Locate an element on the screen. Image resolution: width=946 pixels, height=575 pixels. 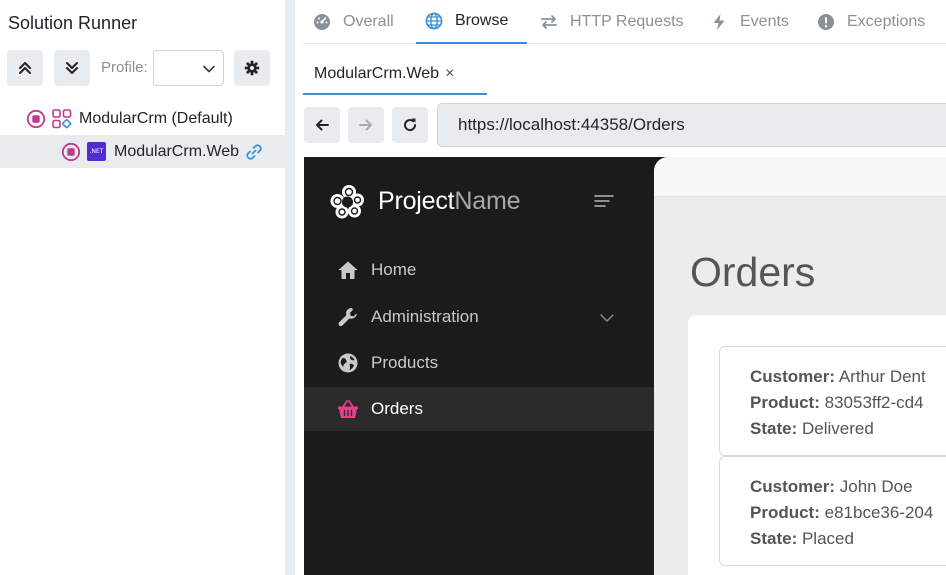
exclamation-circle-icon is located at coordinates (826, 22).